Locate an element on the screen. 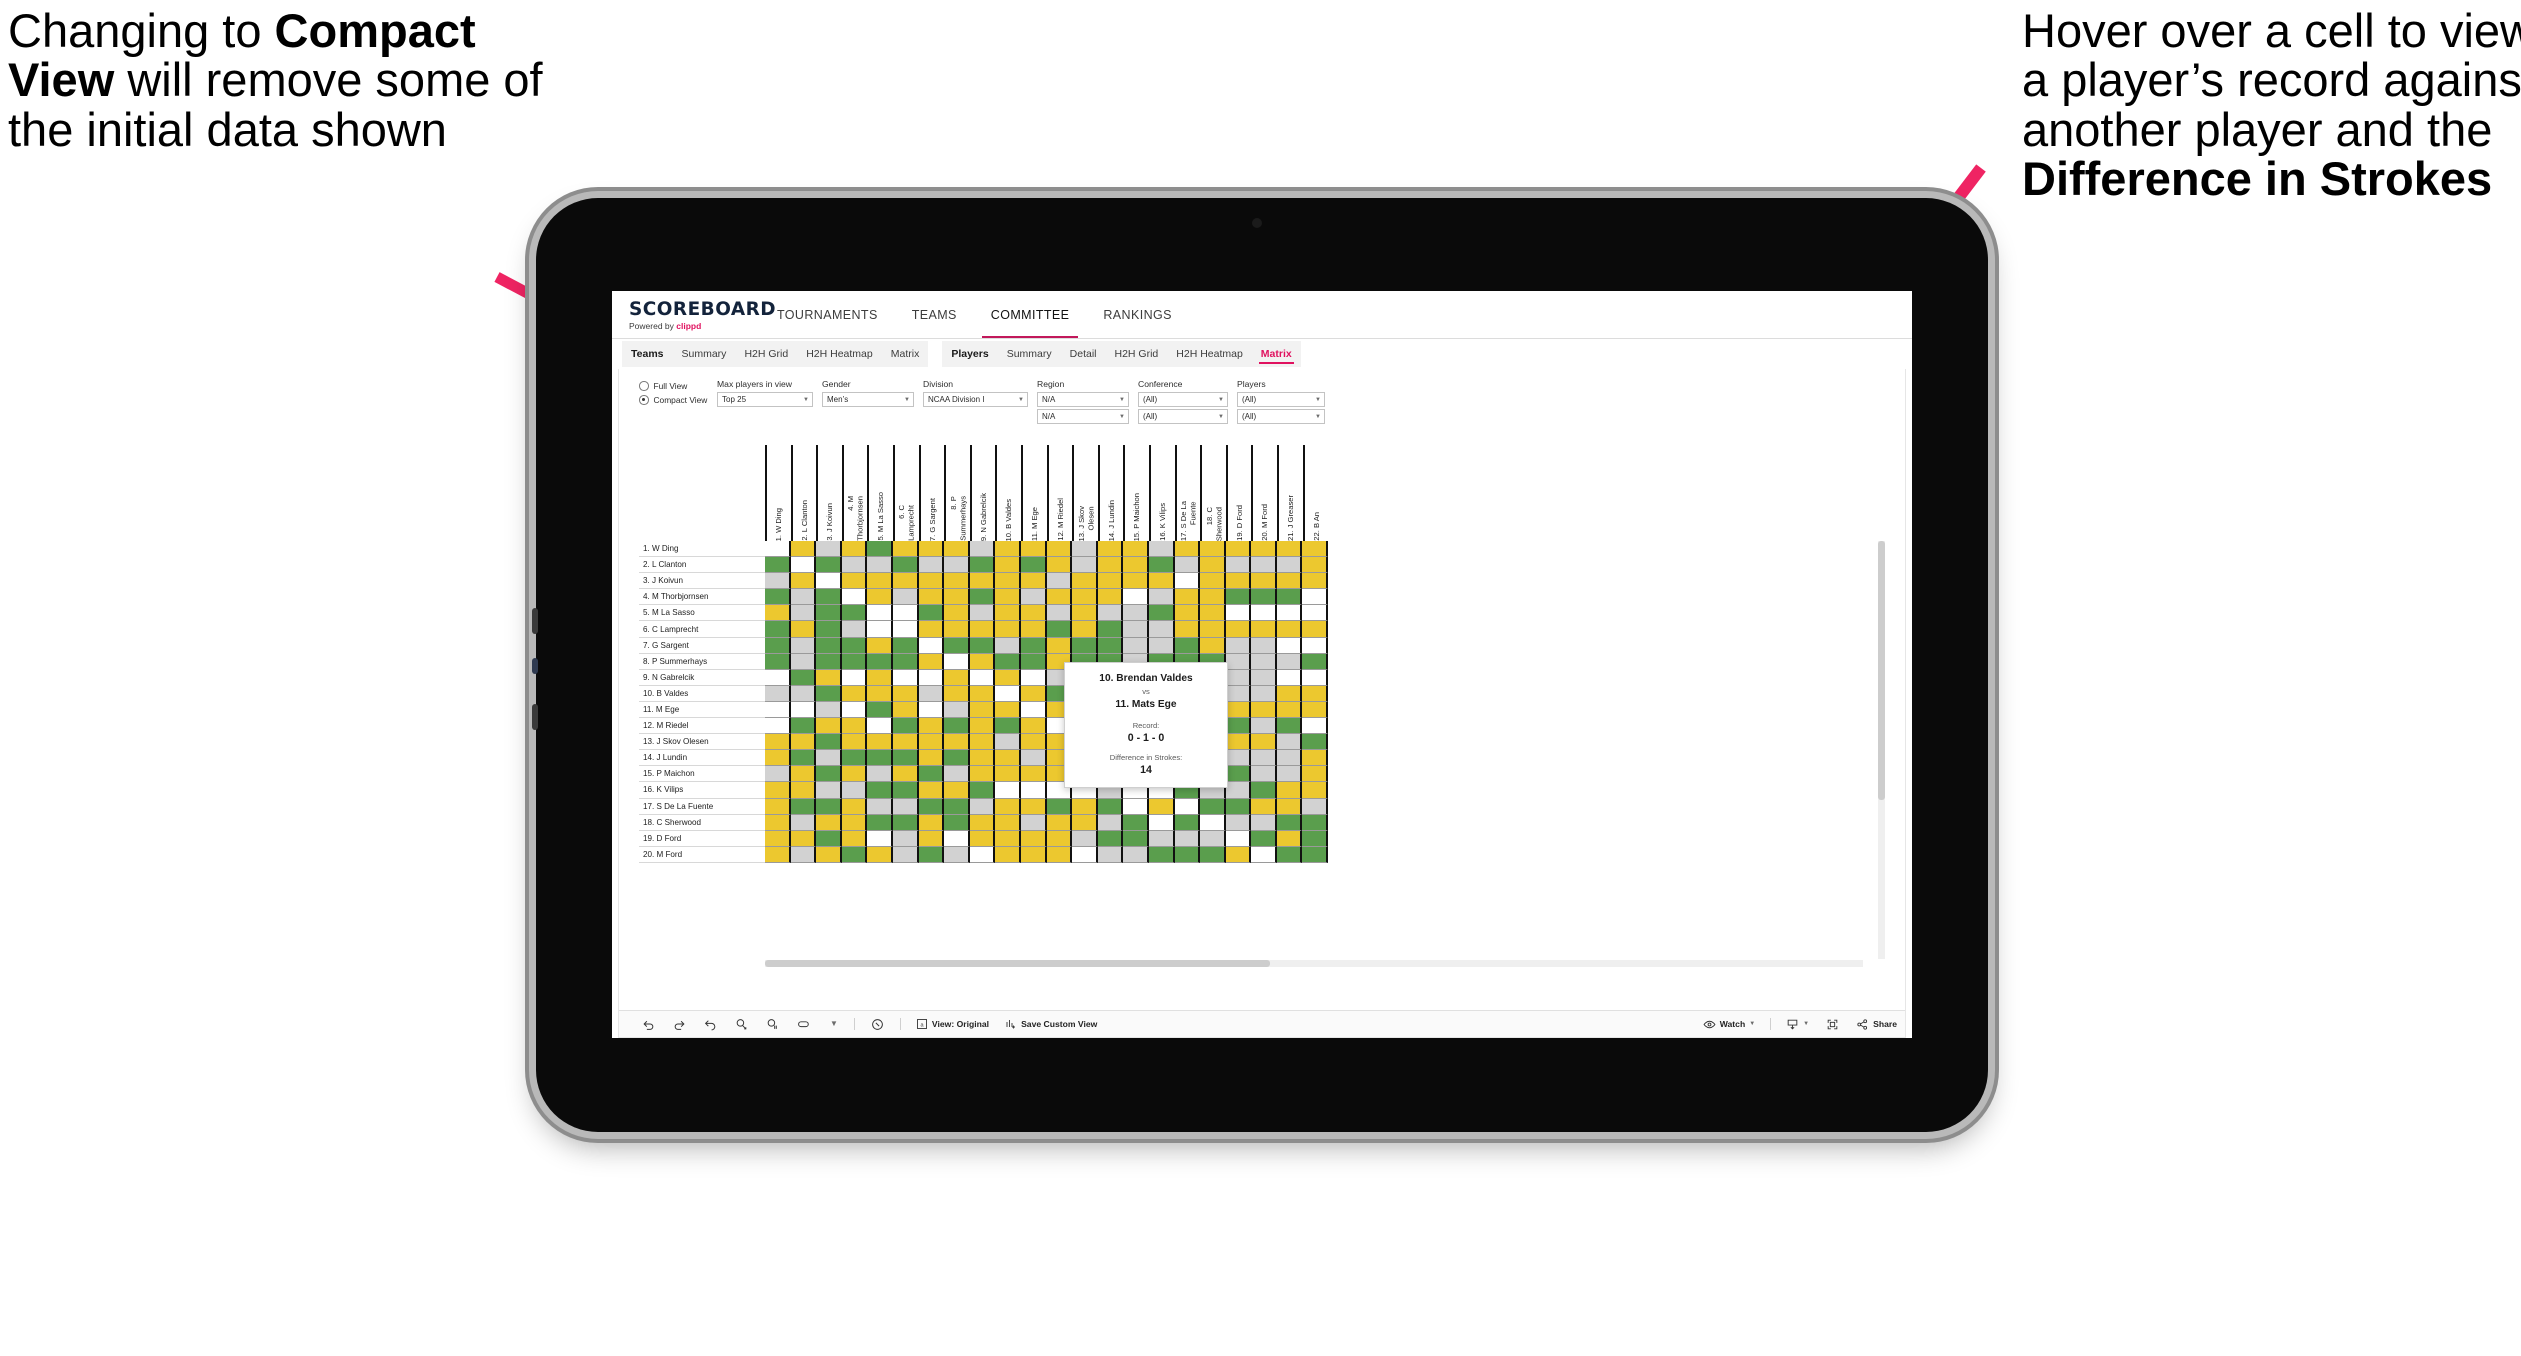 The height and width of the screenshot is (1356, 2521). filter-select-region-2: N/A ▼ is located at coordinates (1083, 416).